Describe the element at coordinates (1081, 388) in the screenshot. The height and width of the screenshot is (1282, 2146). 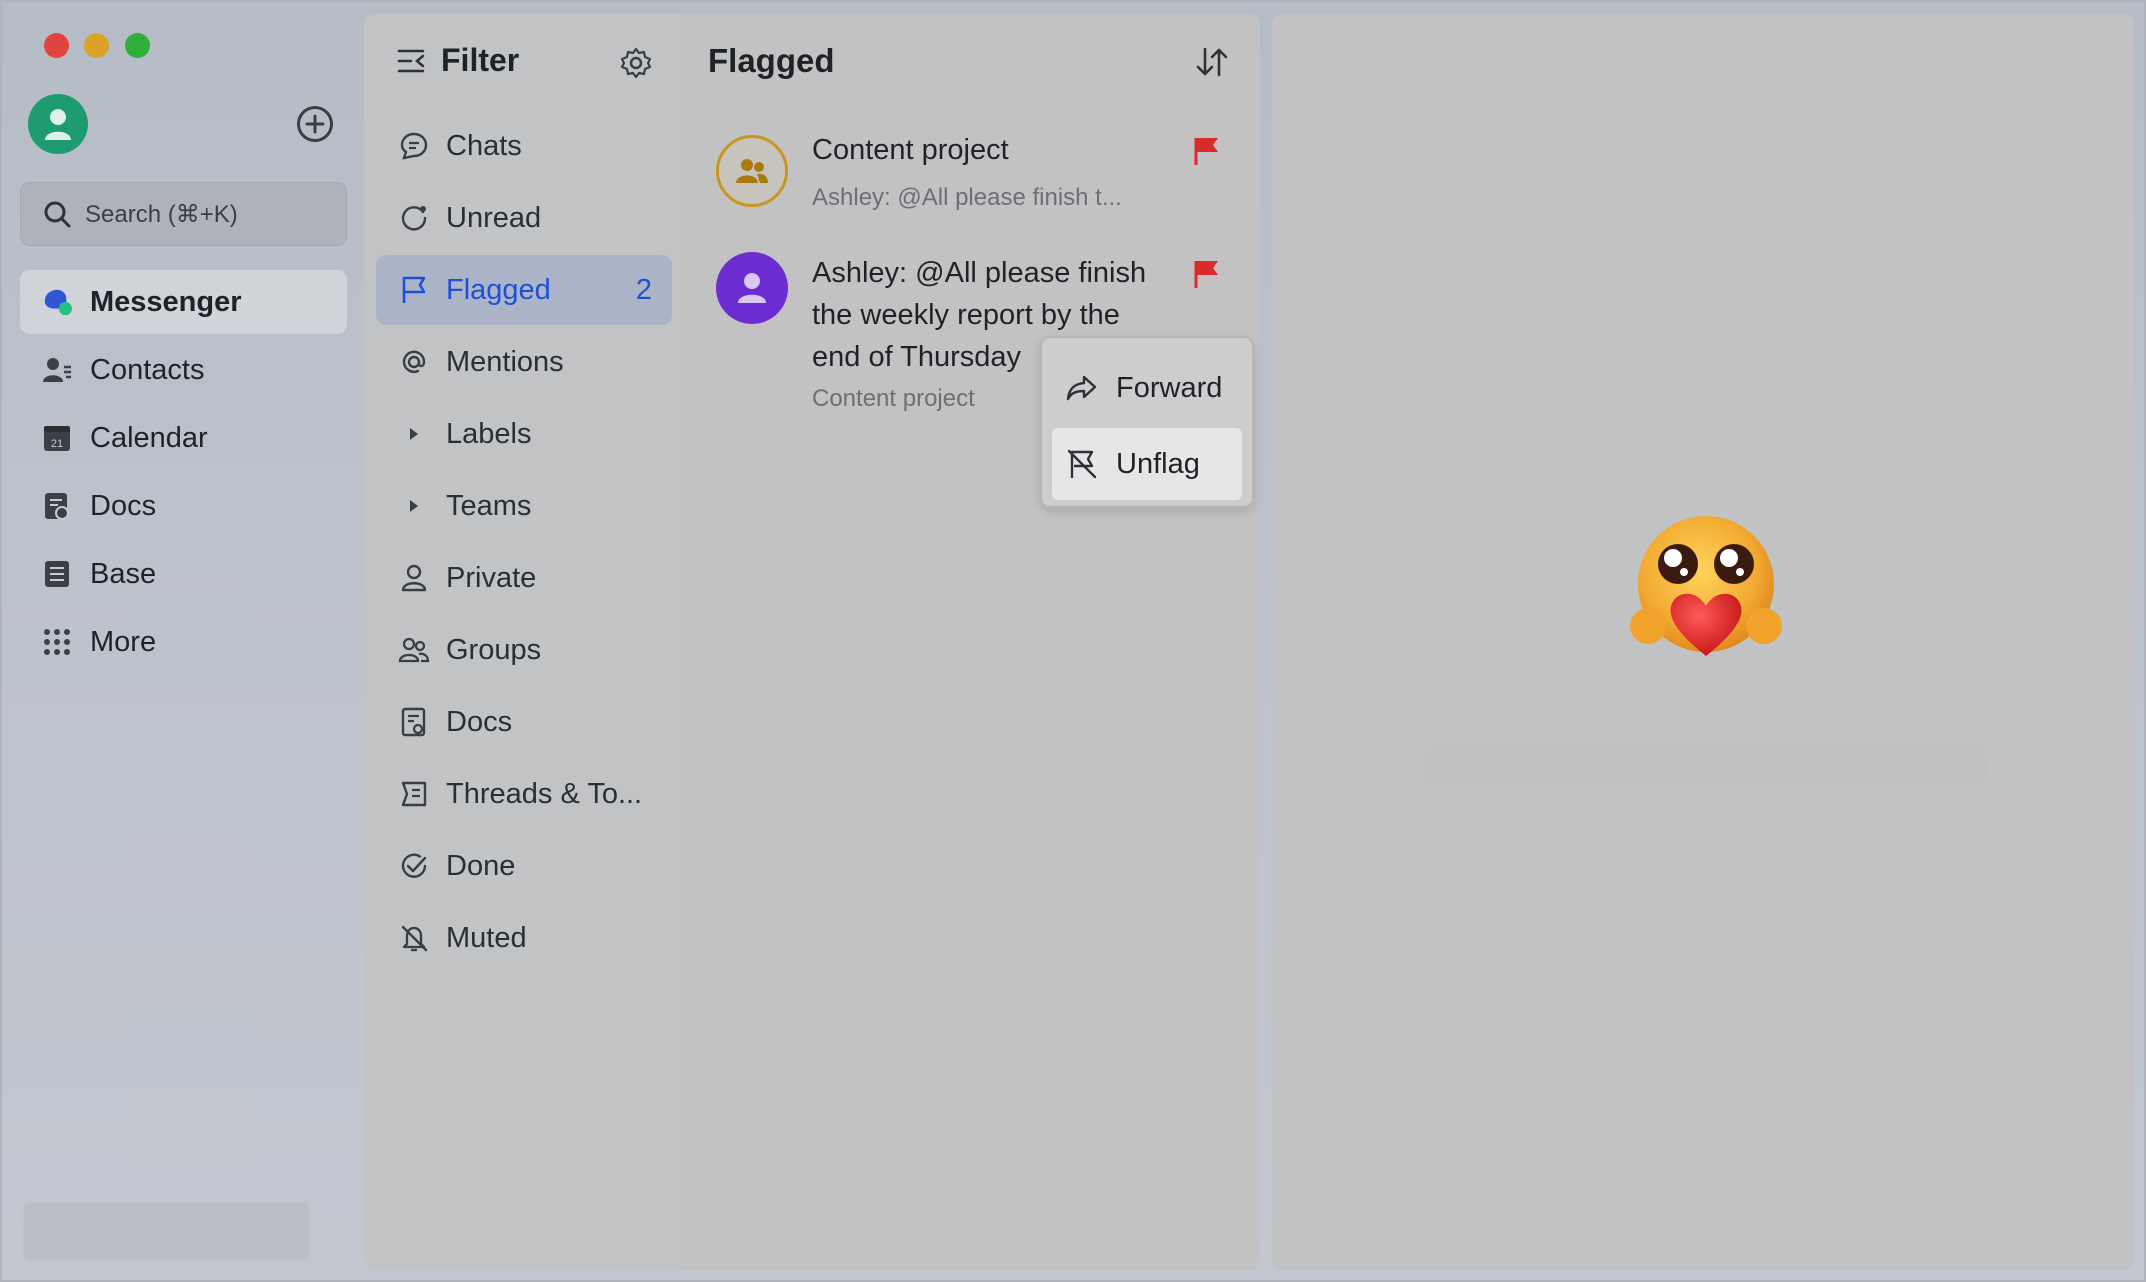
I see `forward-arrow-icon` at that location.